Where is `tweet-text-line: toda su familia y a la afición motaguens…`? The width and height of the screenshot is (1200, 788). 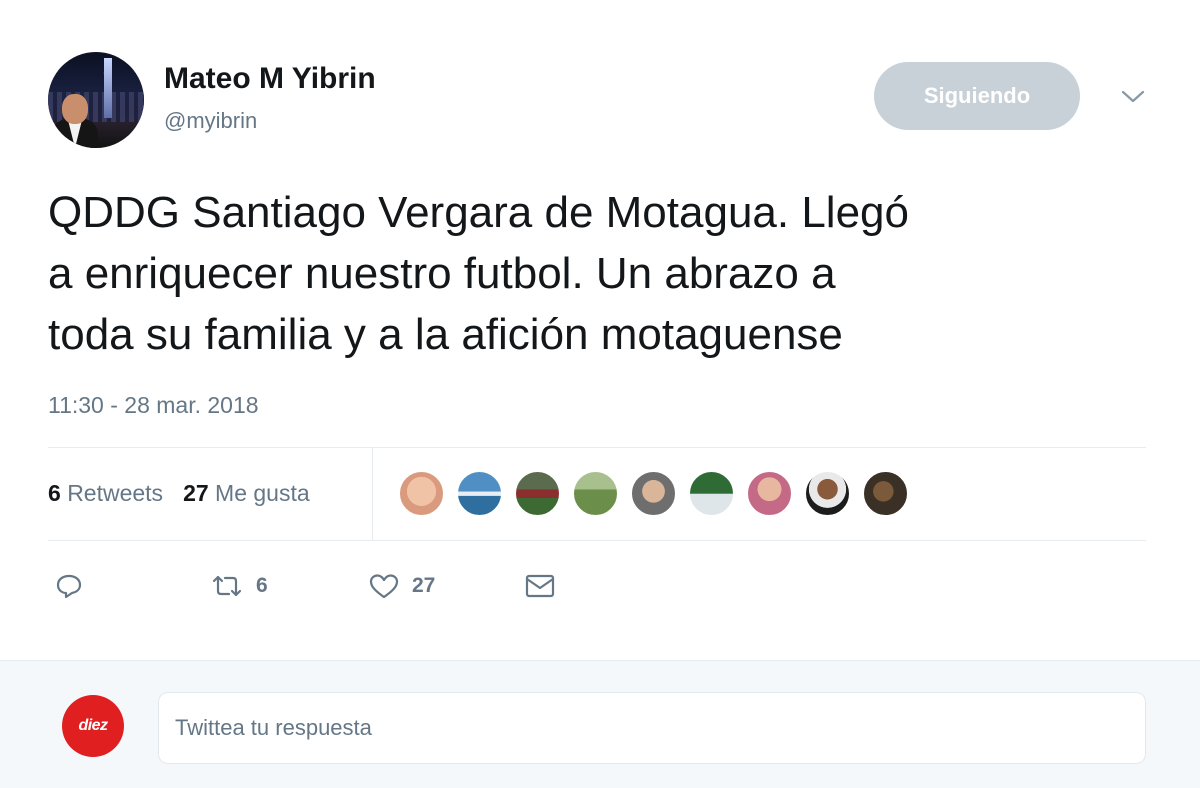 tweet-text-line: toda su familia y a la afición motaguens… is located at coordinates (445, 334).